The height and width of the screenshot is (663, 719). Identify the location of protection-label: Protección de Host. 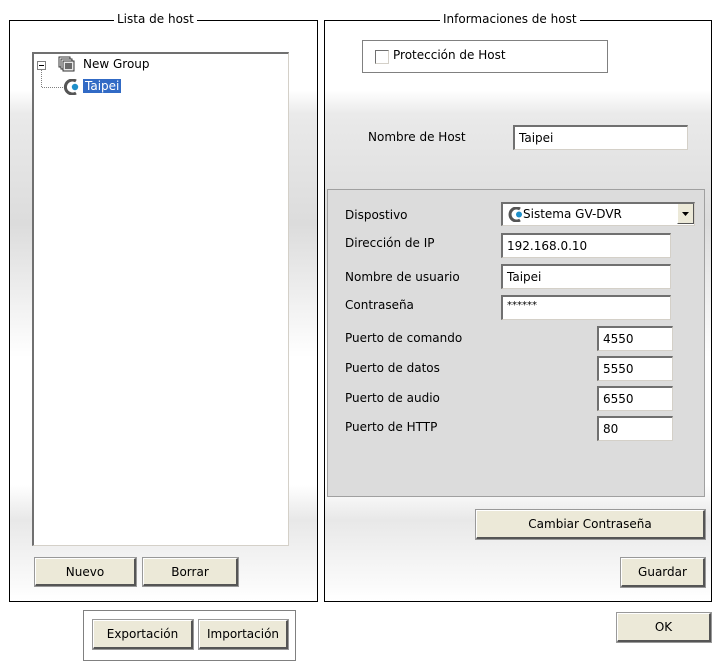
(449, 55).